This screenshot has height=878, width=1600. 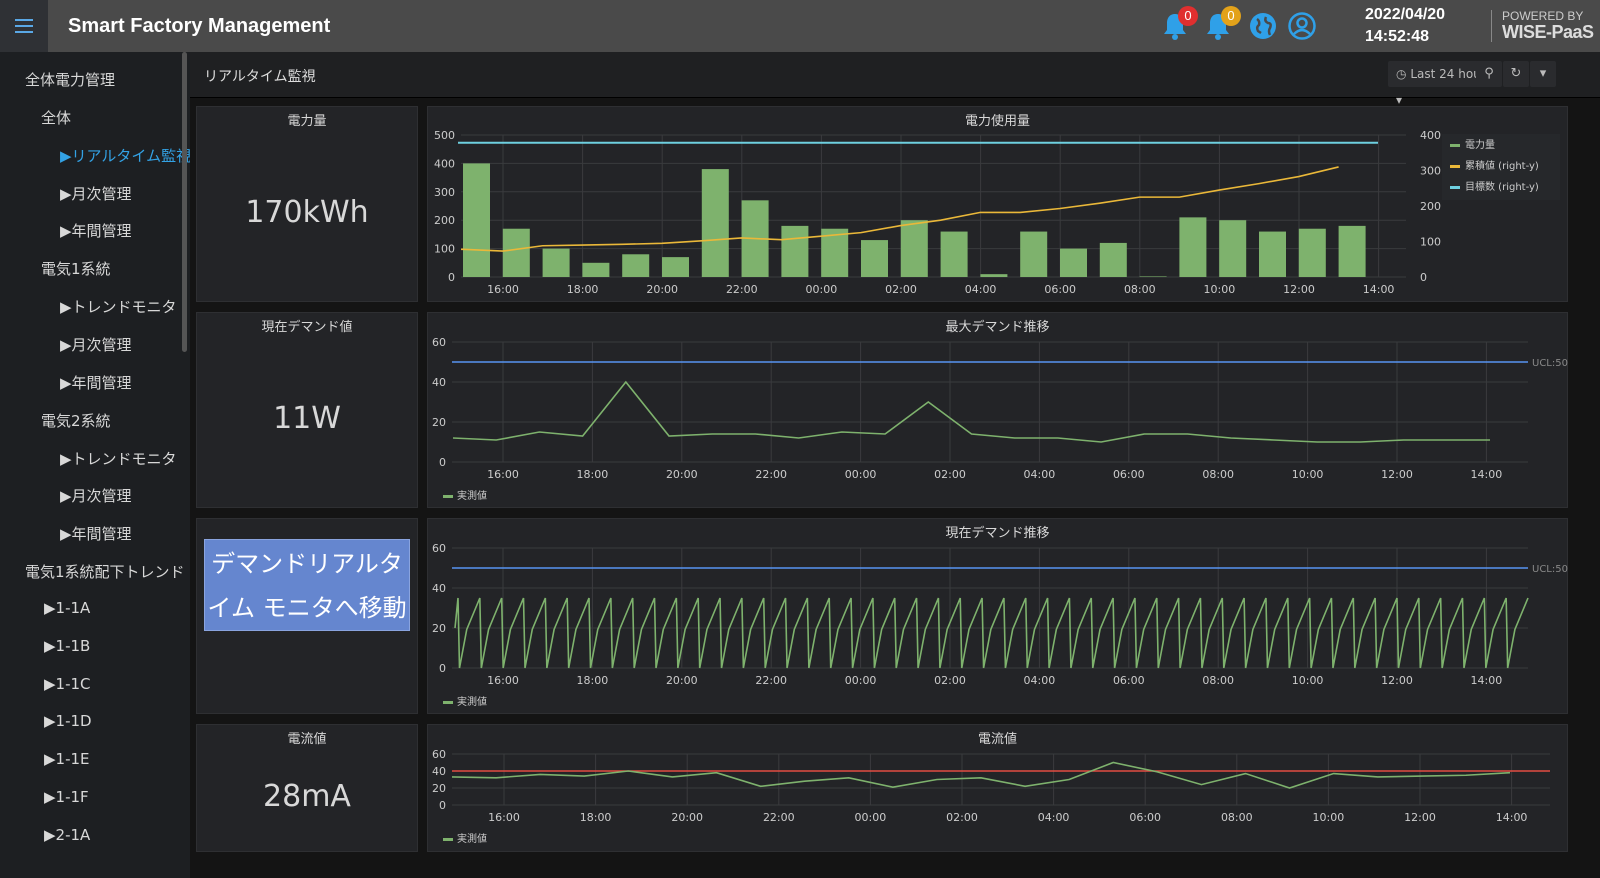 I want to click on sidebar-item: ▶2-1A, so click(x=67, y=835).